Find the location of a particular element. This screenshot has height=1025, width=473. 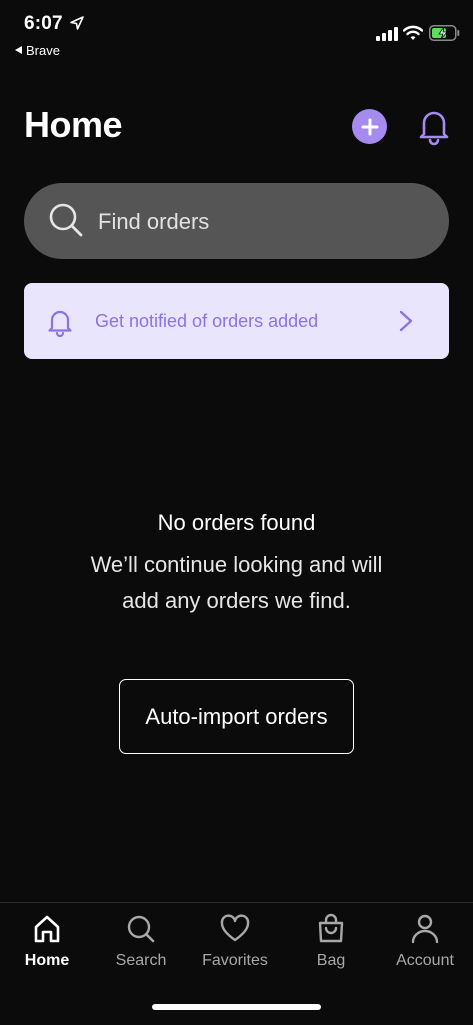

home-indicator is located at coordinates (236, 1007).